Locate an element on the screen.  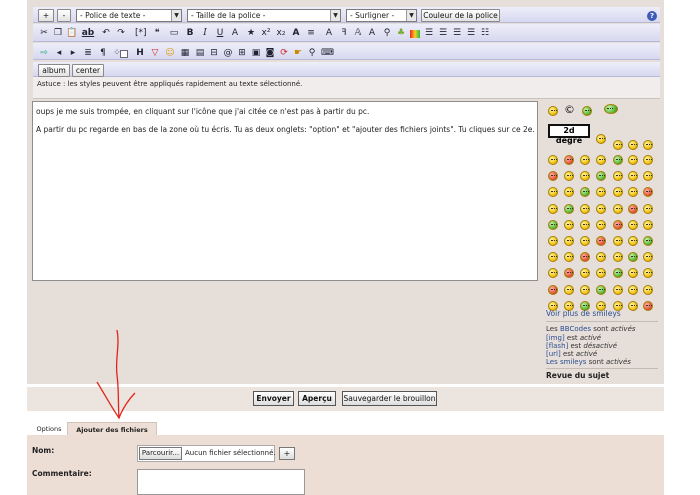
undo-icon: ↶ is located at coordinates (106, 33).